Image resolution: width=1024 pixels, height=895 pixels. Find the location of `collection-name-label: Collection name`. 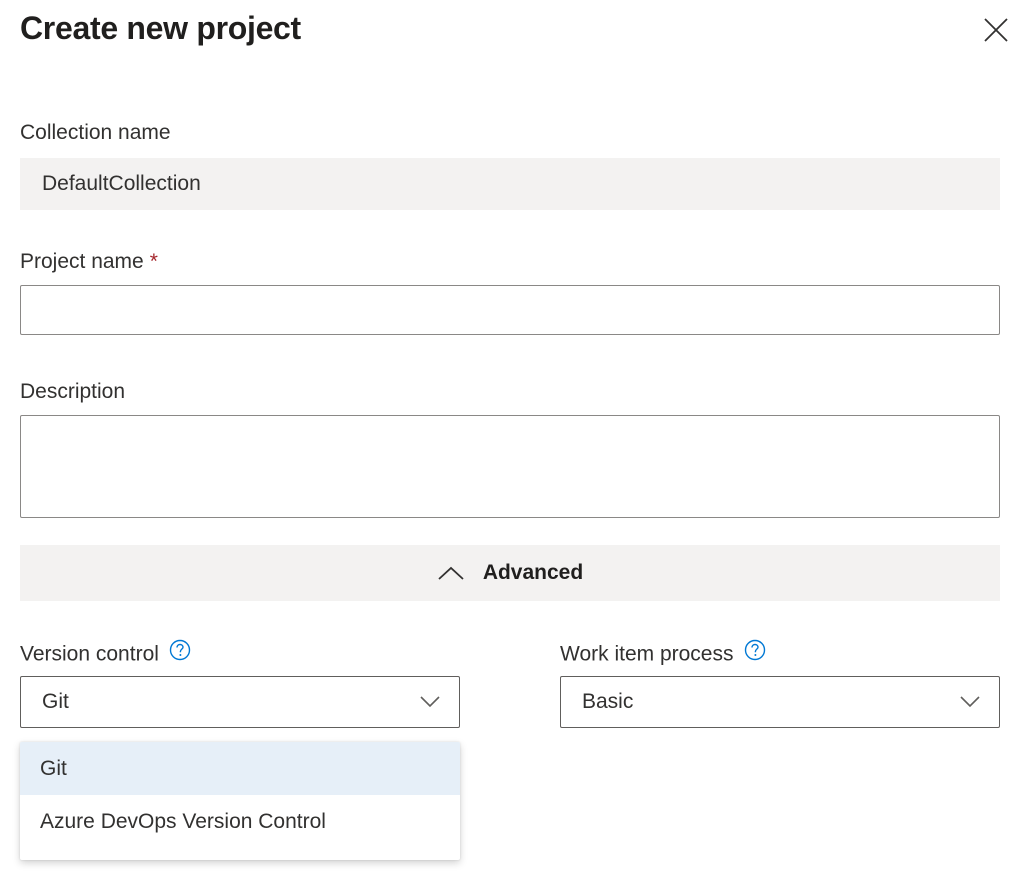

collection-name-label: Collection name is located at coordinates (95, 132).